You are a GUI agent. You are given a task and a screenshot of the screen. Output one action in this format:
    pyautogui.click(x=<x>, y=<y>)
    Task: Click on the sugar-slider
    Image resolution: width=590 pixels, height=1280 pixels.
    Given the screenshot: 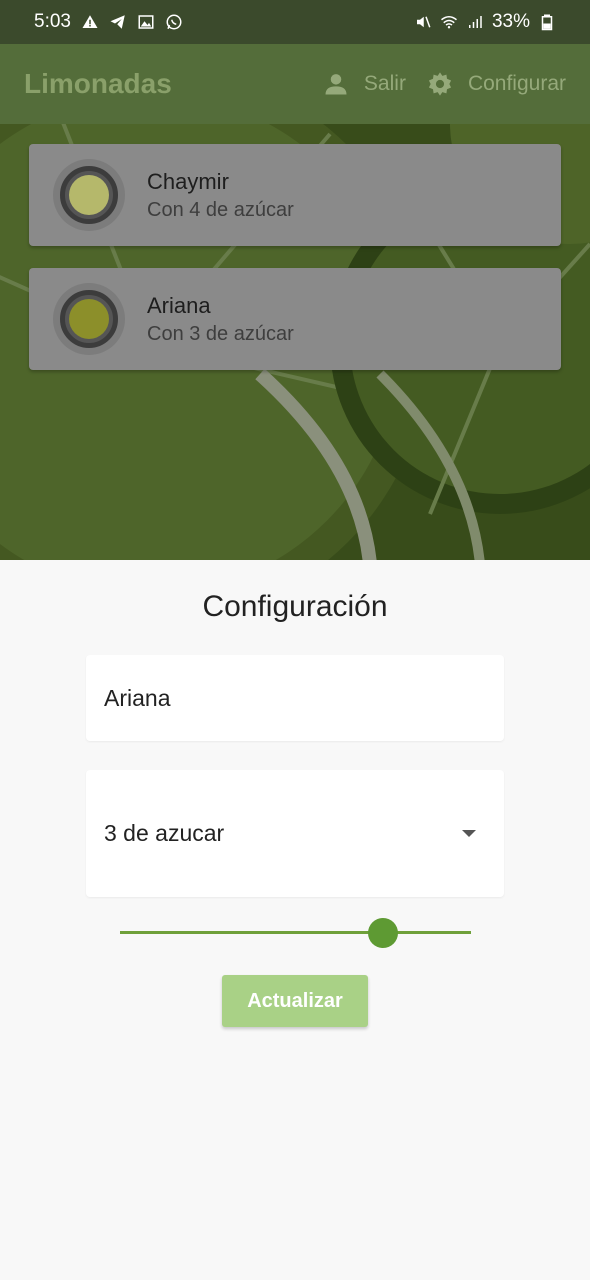 What is the action you would take?
    pyautogui.click(x=295, y=933)
    